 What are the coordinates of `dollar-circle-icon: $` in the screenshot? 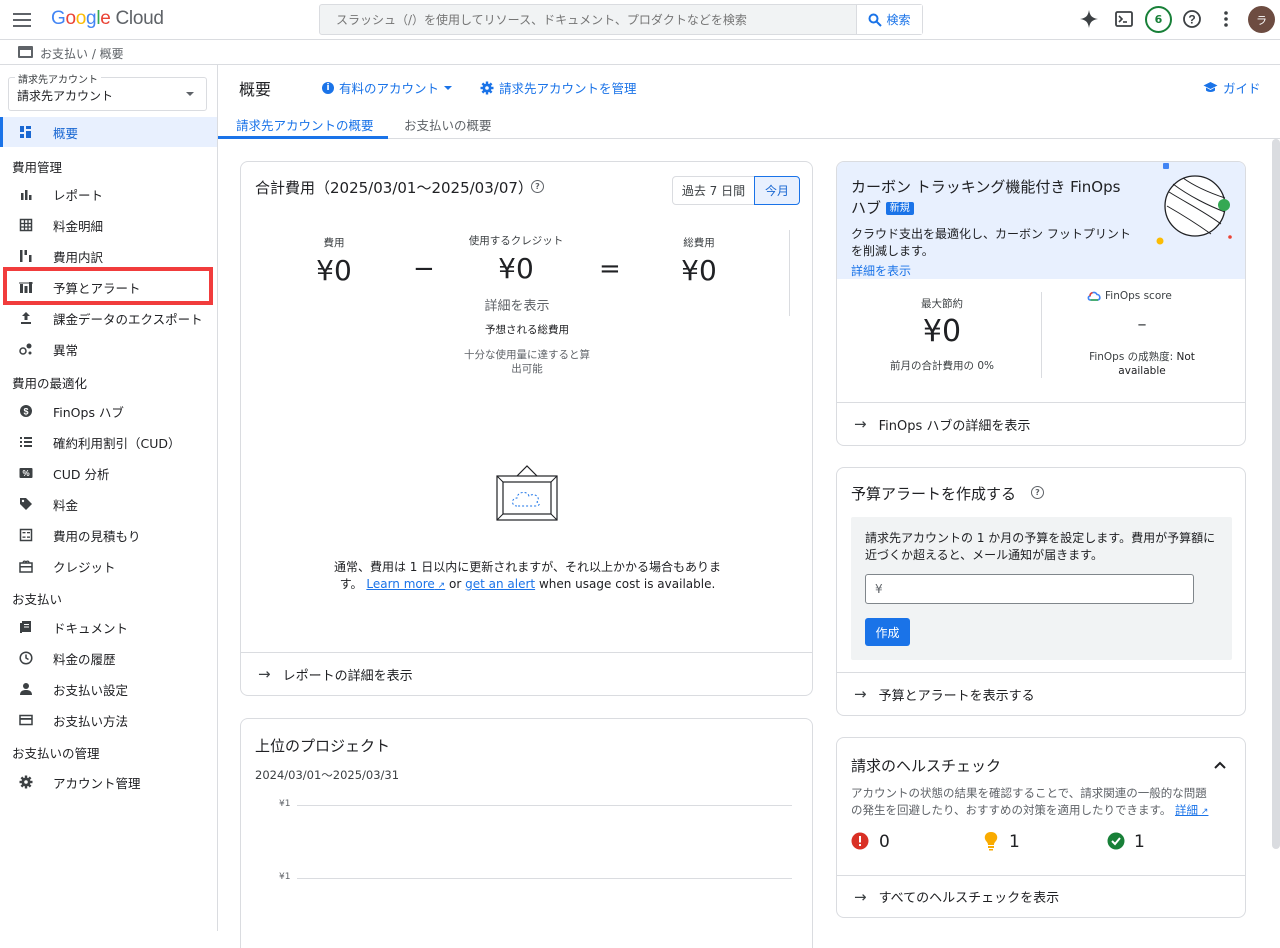 It's located at (26, 411).